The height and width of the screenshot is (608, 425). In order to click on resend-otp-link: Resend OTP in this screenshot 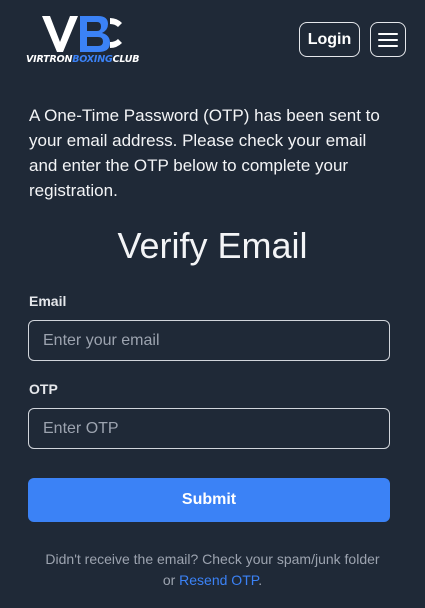, I will do `click(218, 580)`.